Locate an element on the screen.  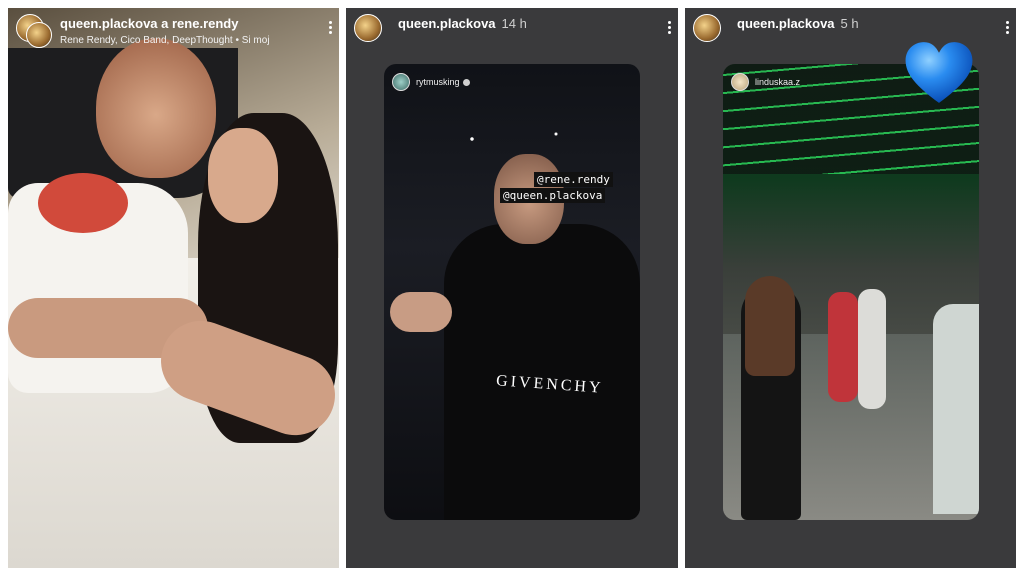
story-header: queen.plackova 14 h is located at coordinates (512, 30).